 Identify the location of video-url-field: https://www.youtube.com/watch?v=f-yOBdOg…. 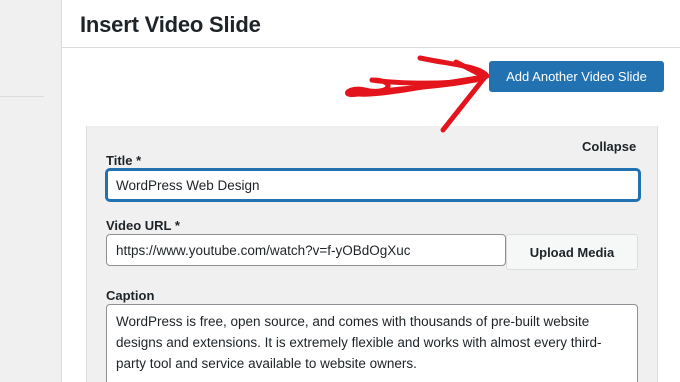
(306, 250).